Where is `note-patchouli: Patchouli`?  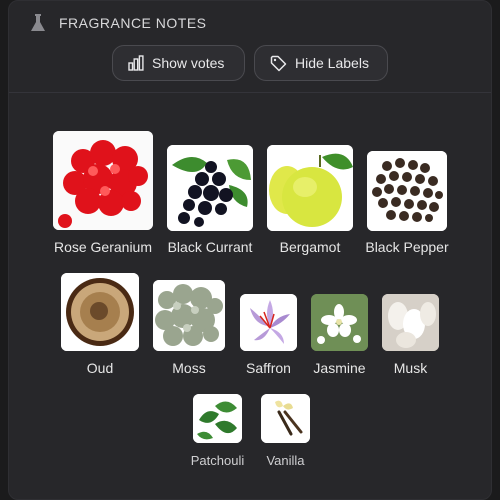 note-patchouli: Patchouli is located at coordinates (217, 431).